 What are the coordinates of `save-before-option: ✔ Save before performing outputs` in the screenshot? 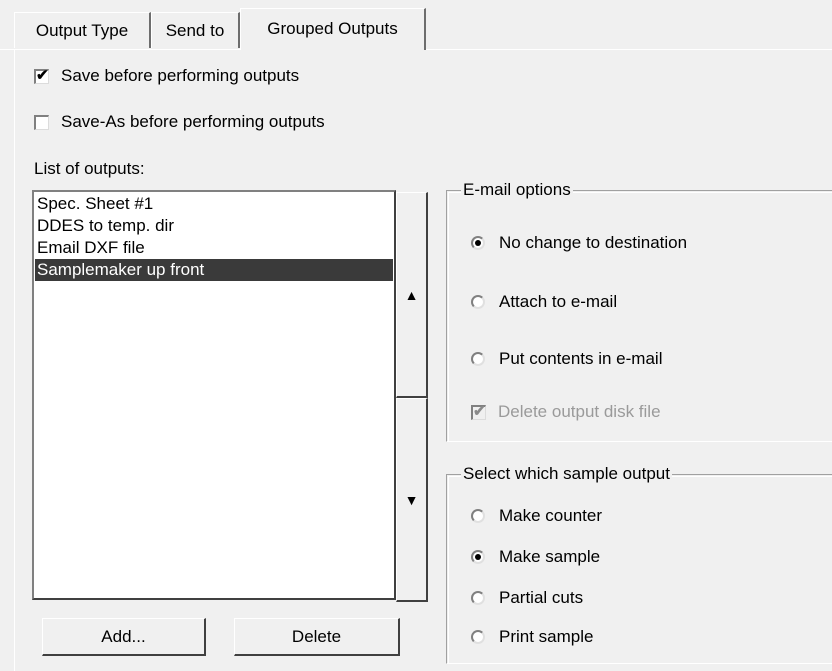 It's located at (166, 76).